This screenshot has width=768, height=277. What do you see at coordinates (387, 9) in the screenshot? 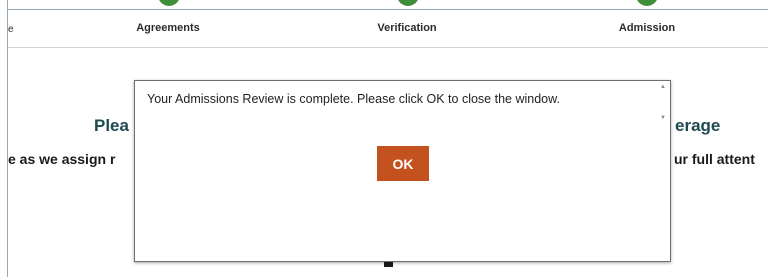
I see `window-frame-top` at bounding box center [387, 9].